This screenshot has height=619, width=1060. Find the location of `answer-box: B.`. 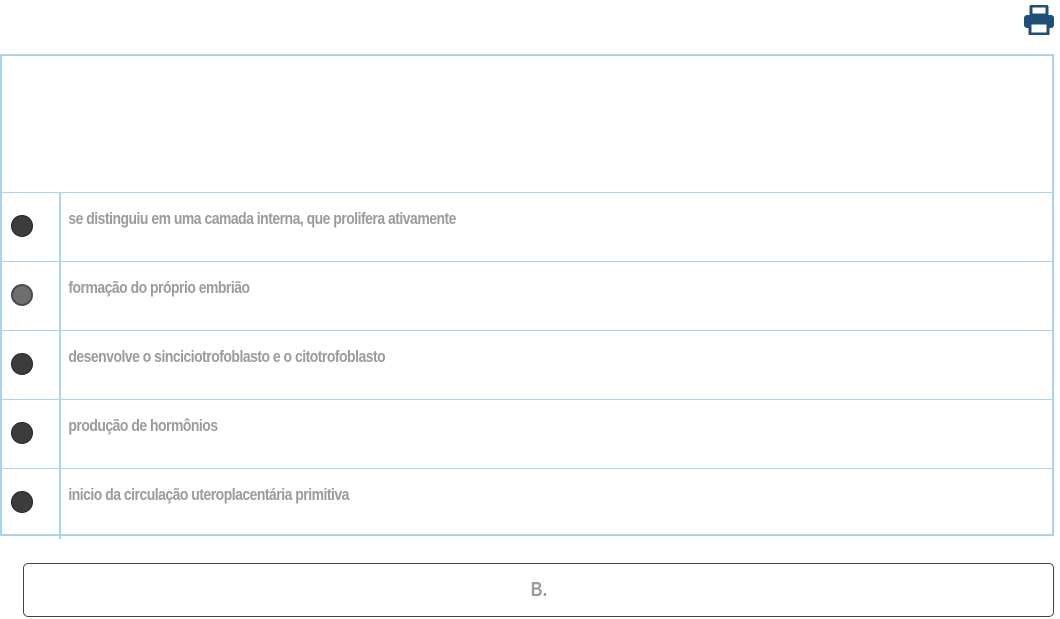

answer-box: B. is located at coordinates (538, 590).